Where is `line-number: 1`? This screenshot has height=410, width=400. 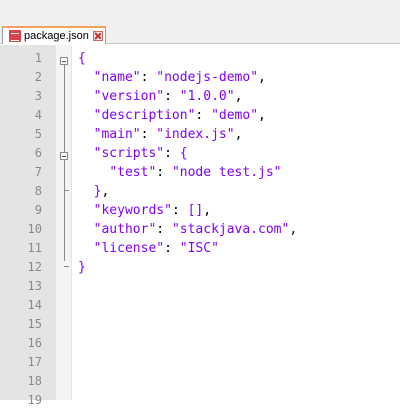 line-number: 1 is located at coordinates (38, 58).